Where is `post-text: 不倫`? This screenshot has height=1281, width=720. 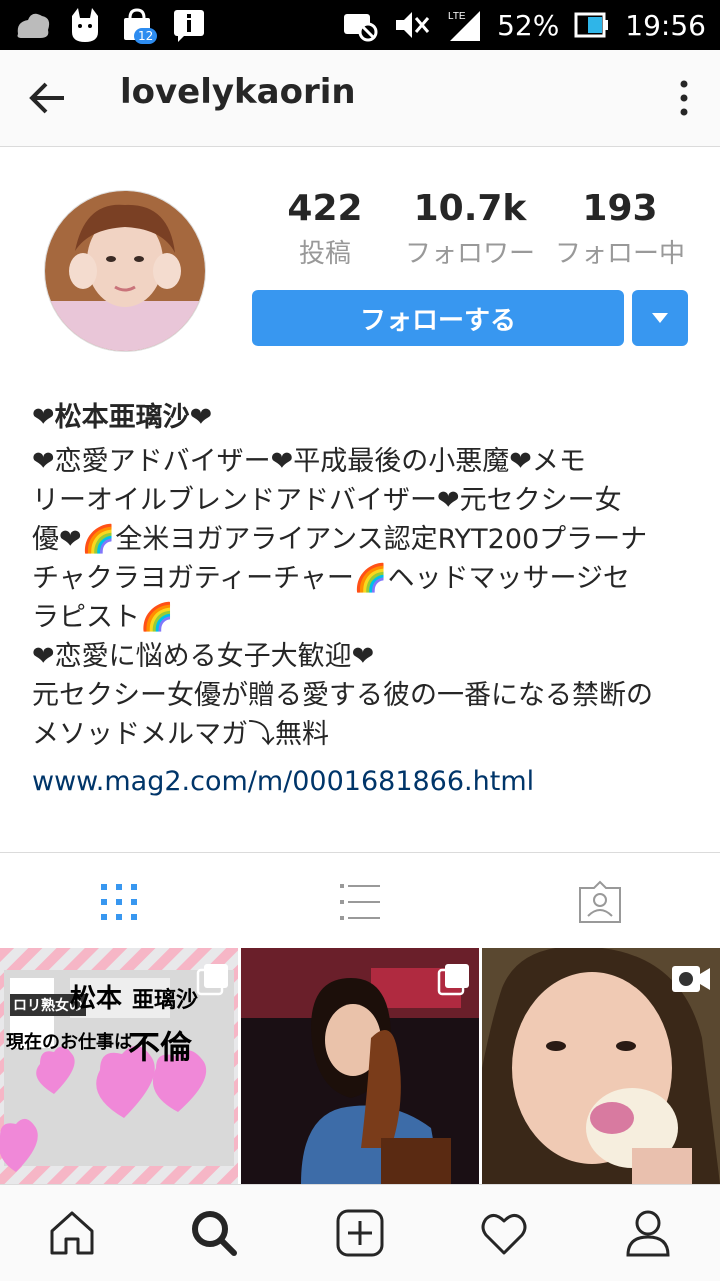 post-text: 不倫 is located at coordinates (160, 1047).